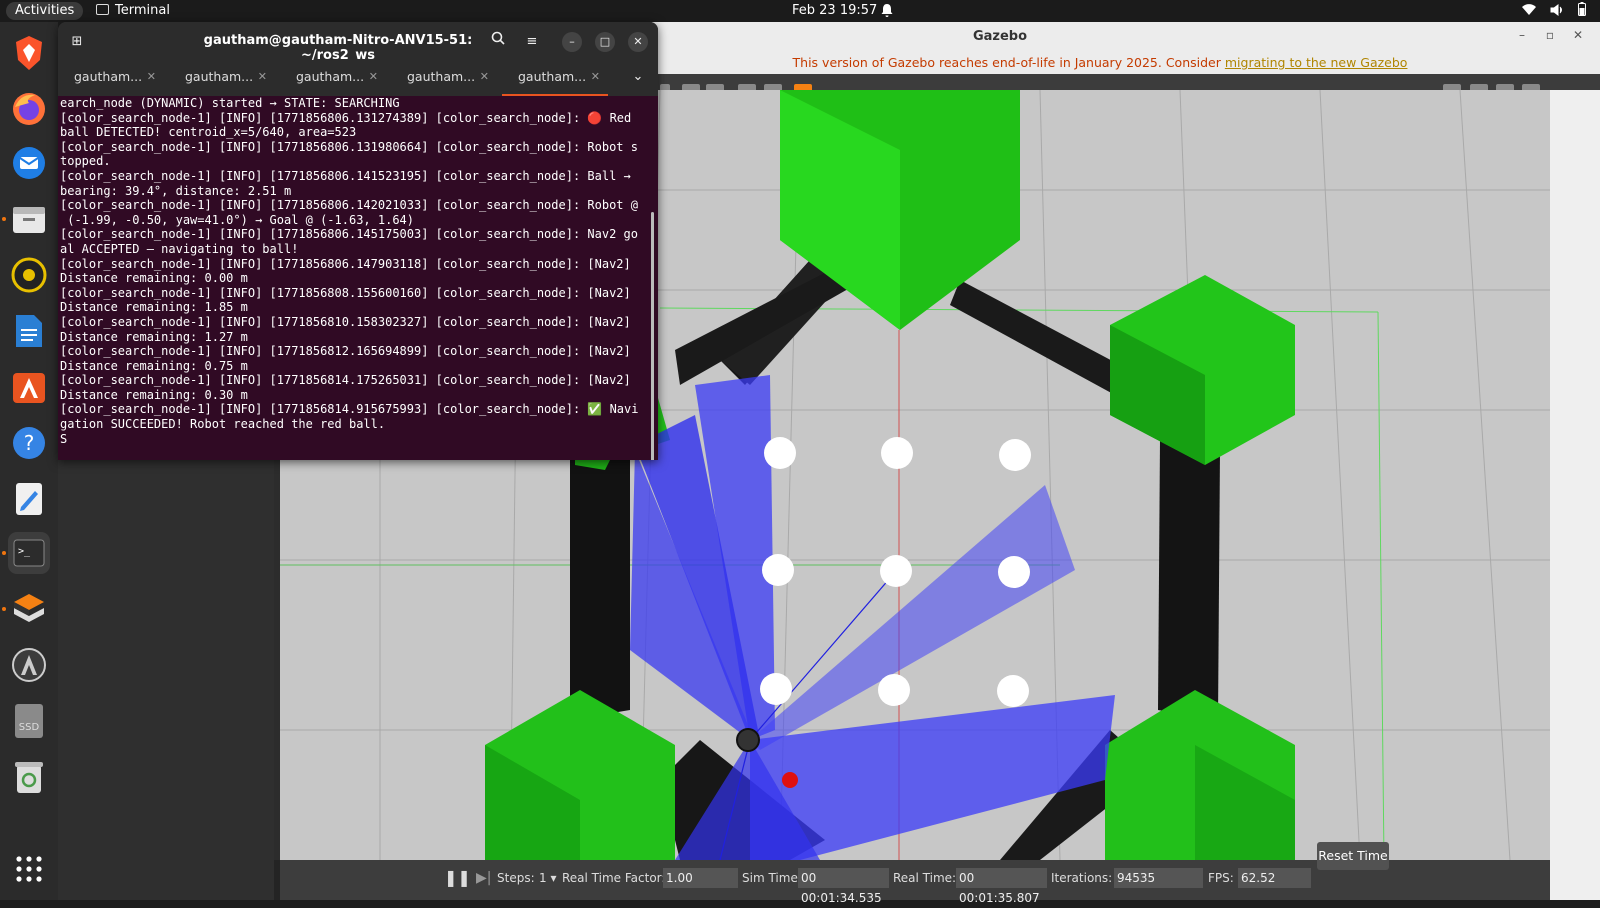 This screenshot has height=908, width=1600. Describe the element at coordinates (1100, 37) in the screenshot. I see `gazebo-titlebar: Gazebo – ▫ ✕` at that location.